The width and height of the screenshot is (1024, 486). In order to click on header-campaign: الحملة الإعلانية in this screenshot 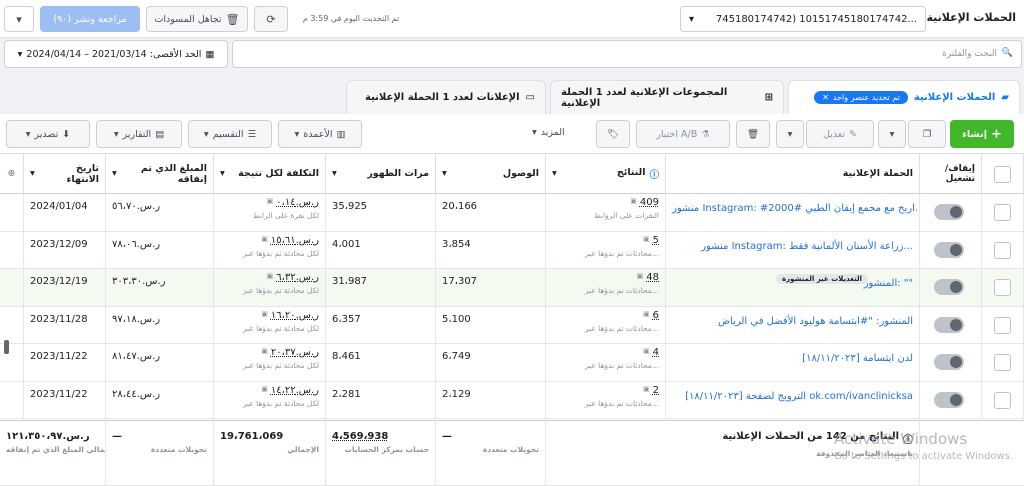, I will do `click(793, 174)`.